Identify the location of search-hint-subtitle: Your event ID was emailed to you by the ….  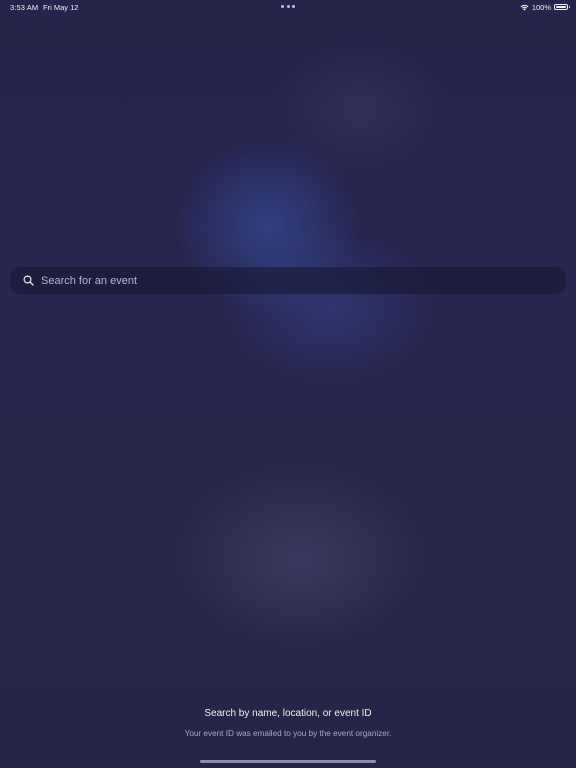
(288, 733).